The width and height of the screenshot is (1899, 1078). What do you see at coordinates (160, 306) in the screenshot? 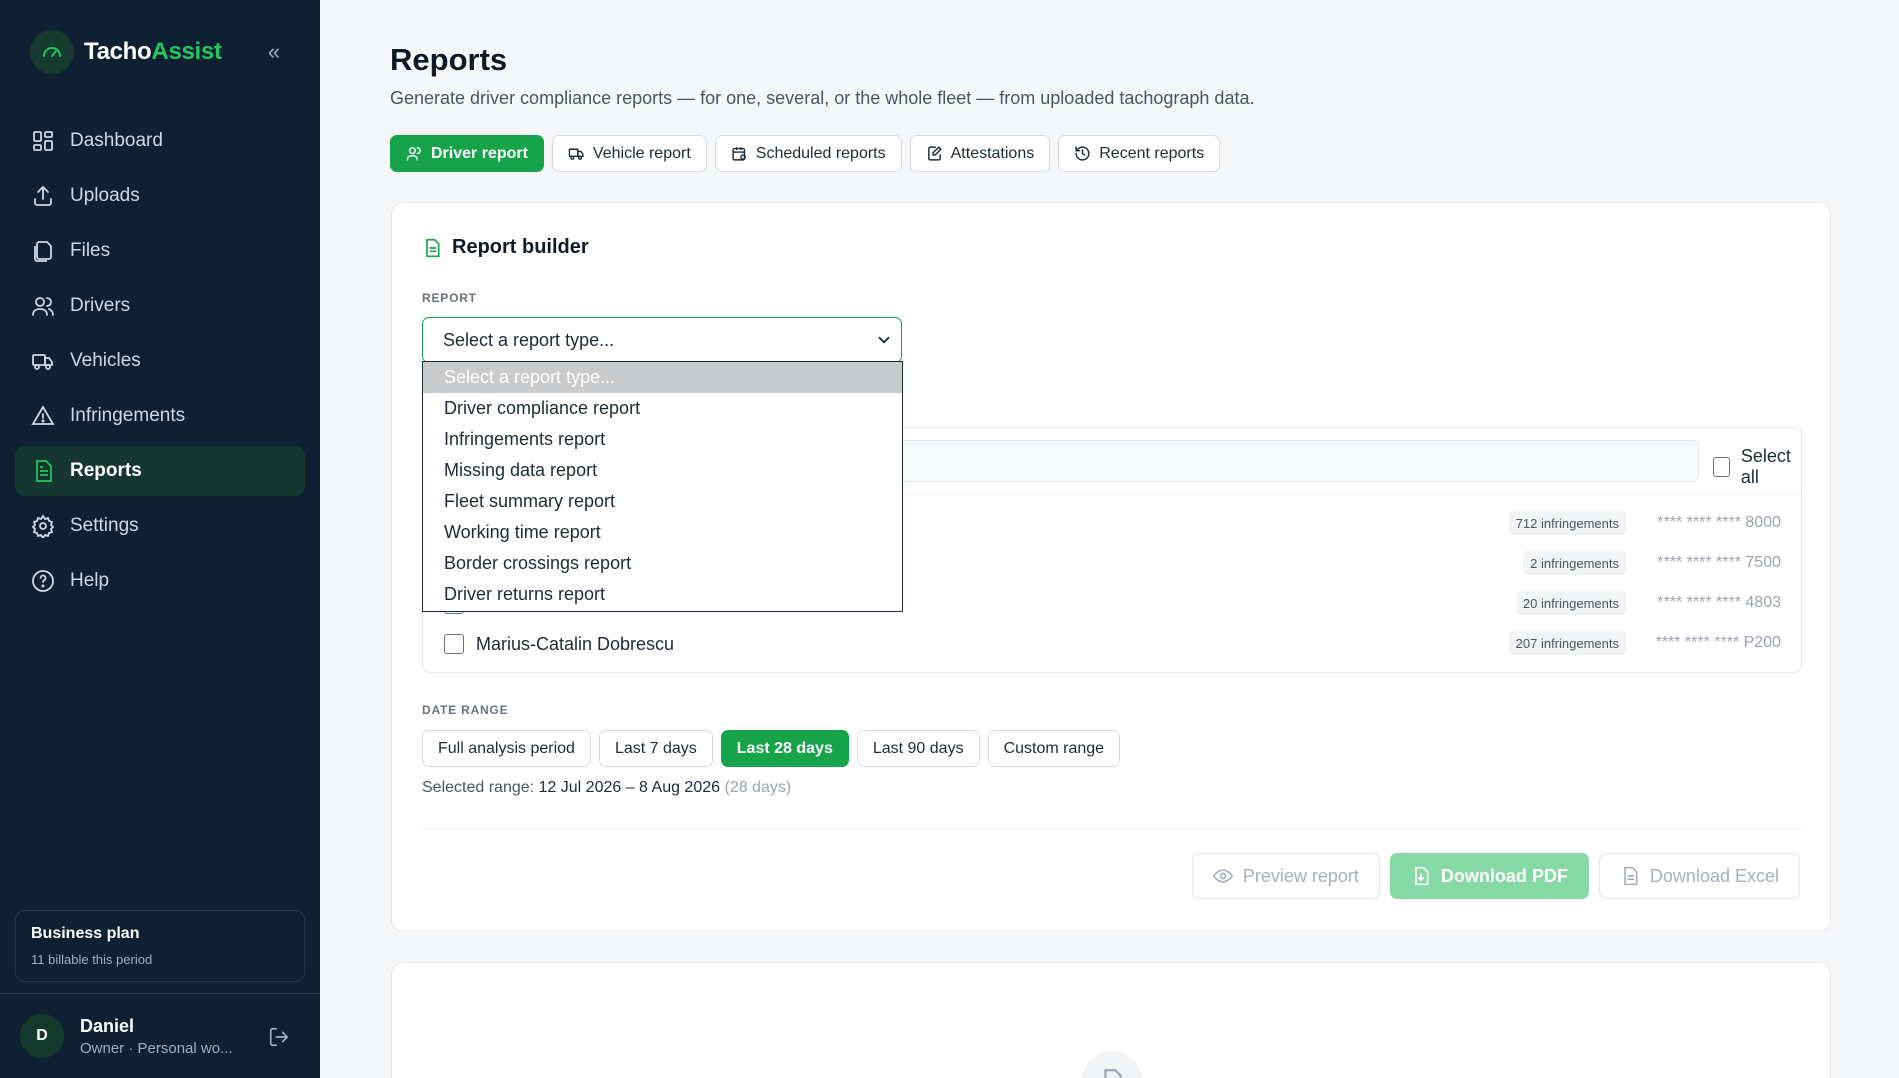
I see `sidebar-item-drivers: Drivers` at bounding box center [160, 306].